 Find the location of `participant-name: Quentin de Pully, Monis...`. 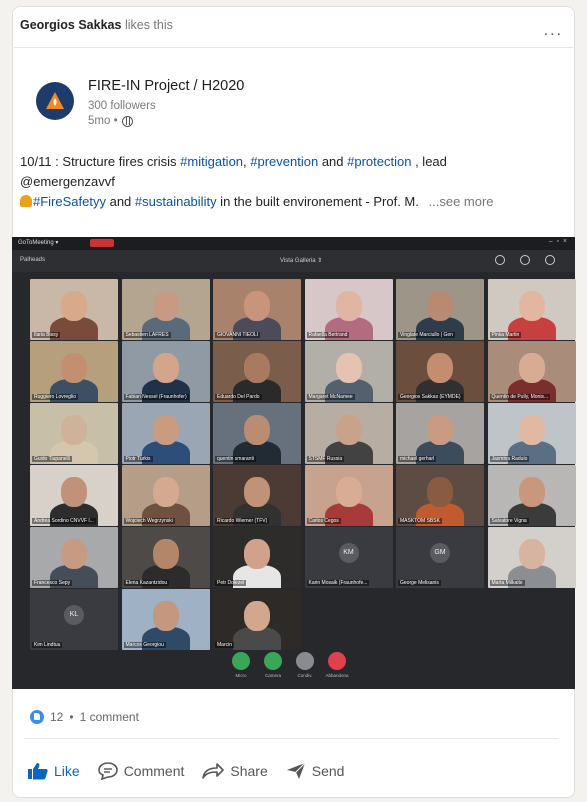

participant-name: Quentin de Pully, Monis... is located at coordinates (520, 397).